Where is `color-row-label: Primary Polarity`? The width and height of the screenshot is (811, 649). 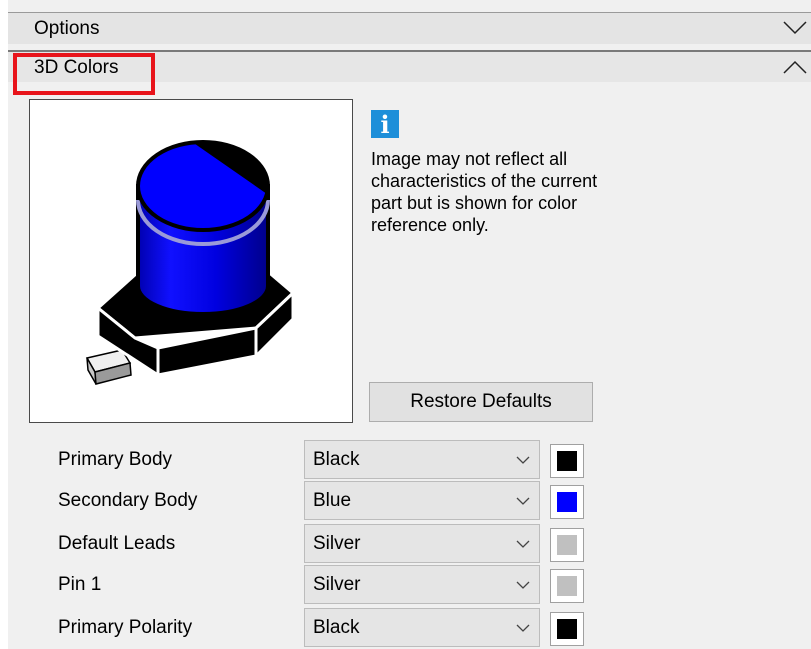
color-row-label: Primary Polarity is located at coordinates (125, 627).